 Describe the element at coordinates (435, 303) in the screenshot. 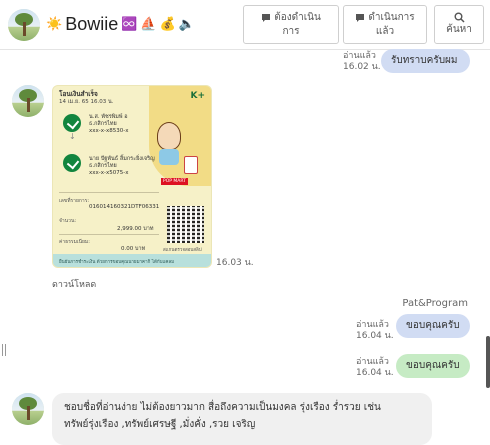

I see `sender-name: Pat&Program` at that location.